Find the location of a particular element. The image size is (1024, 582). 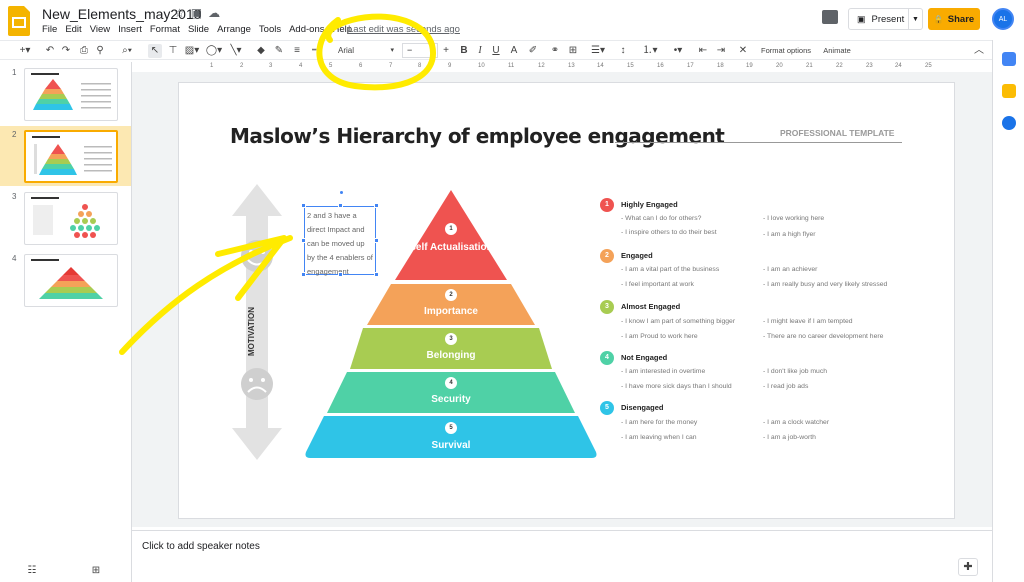

tasks-icon is located at coordinates (1009, 123).